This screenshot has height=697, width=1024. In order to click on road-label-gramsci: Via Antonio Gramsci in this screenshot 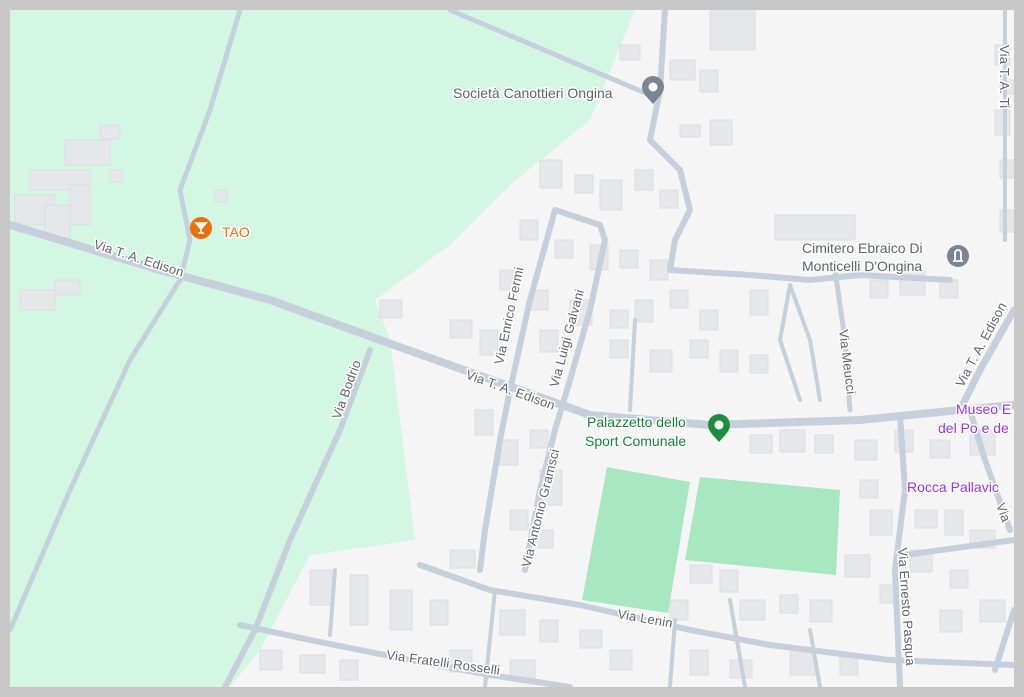, I will do `click(540, 507)`.